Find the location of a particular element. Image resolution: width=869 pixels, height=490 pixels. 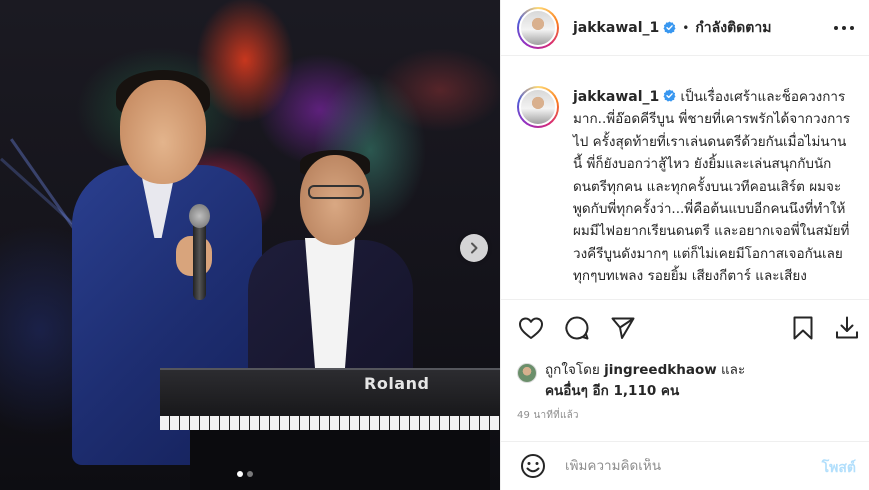

story-ring is located at coordinates (538, 27).